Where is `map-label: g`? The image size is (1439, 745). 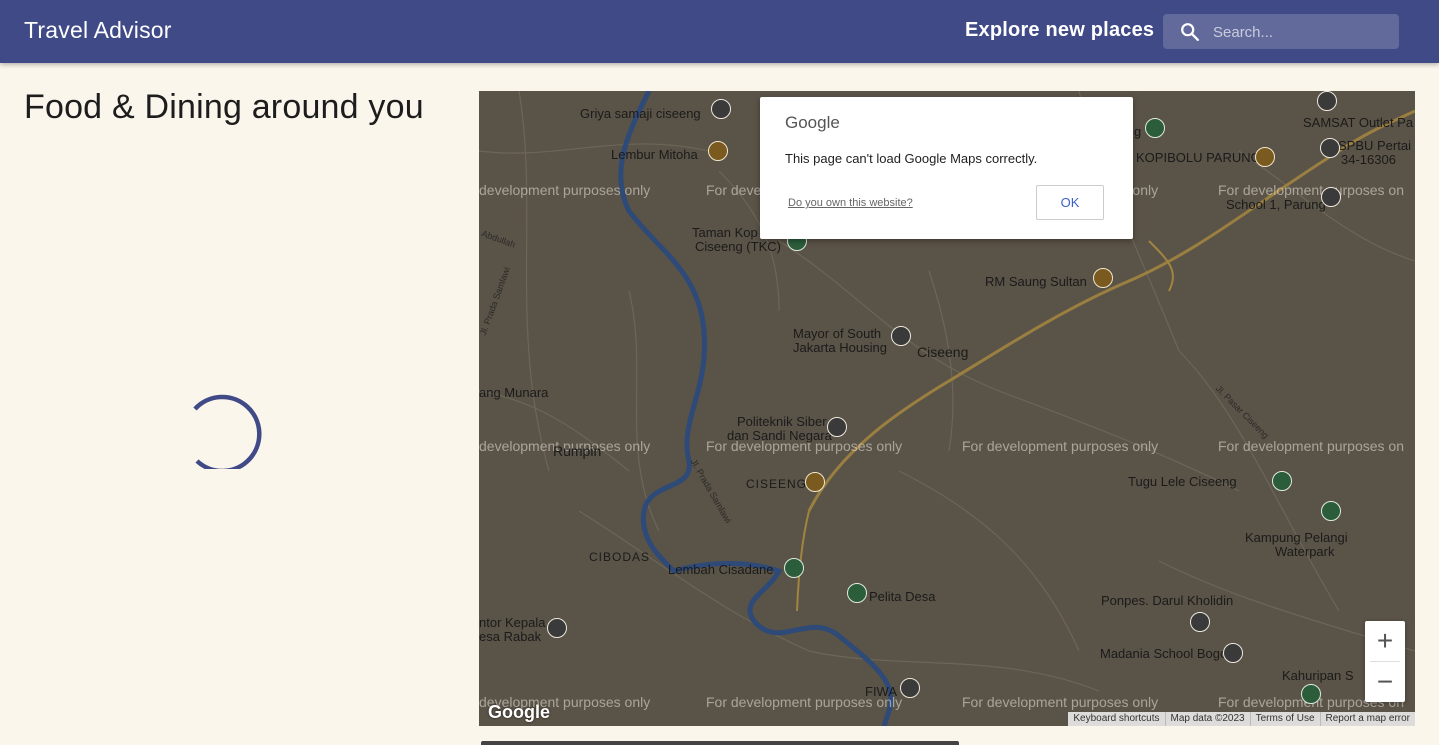
map-label: g is located at coordinates (1138, 131).